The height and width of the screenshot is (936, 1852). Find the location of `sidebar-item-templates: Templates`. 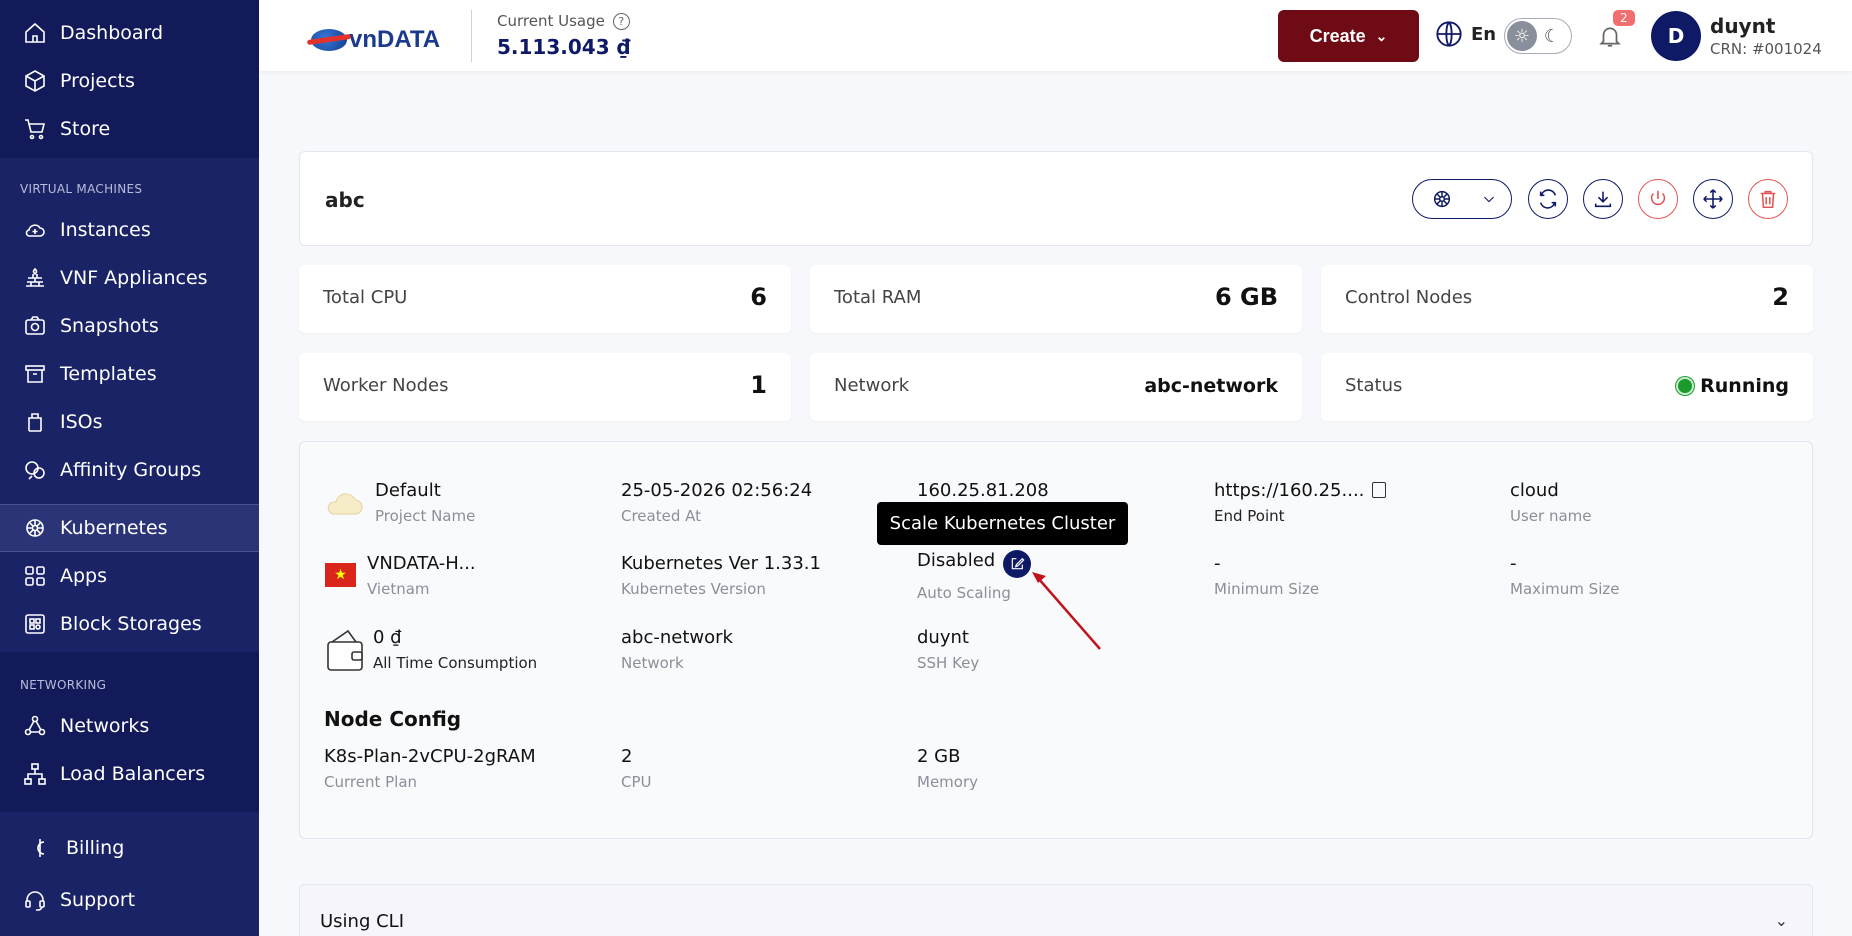

sidebar-item-templates: Templates is located at coordinates (129, 374).